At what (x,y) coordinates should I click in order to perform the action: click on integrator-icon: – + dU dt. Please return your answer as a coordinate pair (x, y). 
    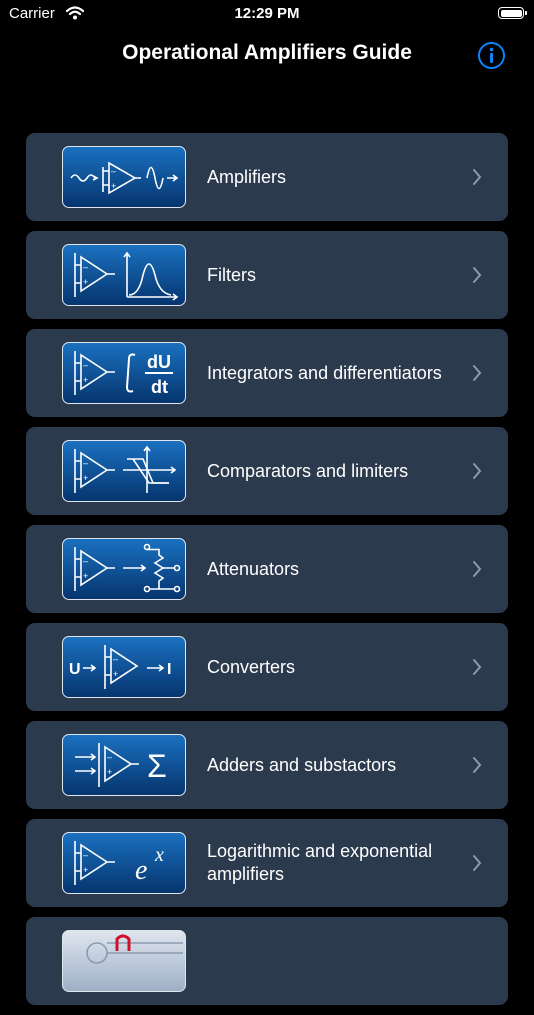
    Looking at the image, I should click on (124, 373).